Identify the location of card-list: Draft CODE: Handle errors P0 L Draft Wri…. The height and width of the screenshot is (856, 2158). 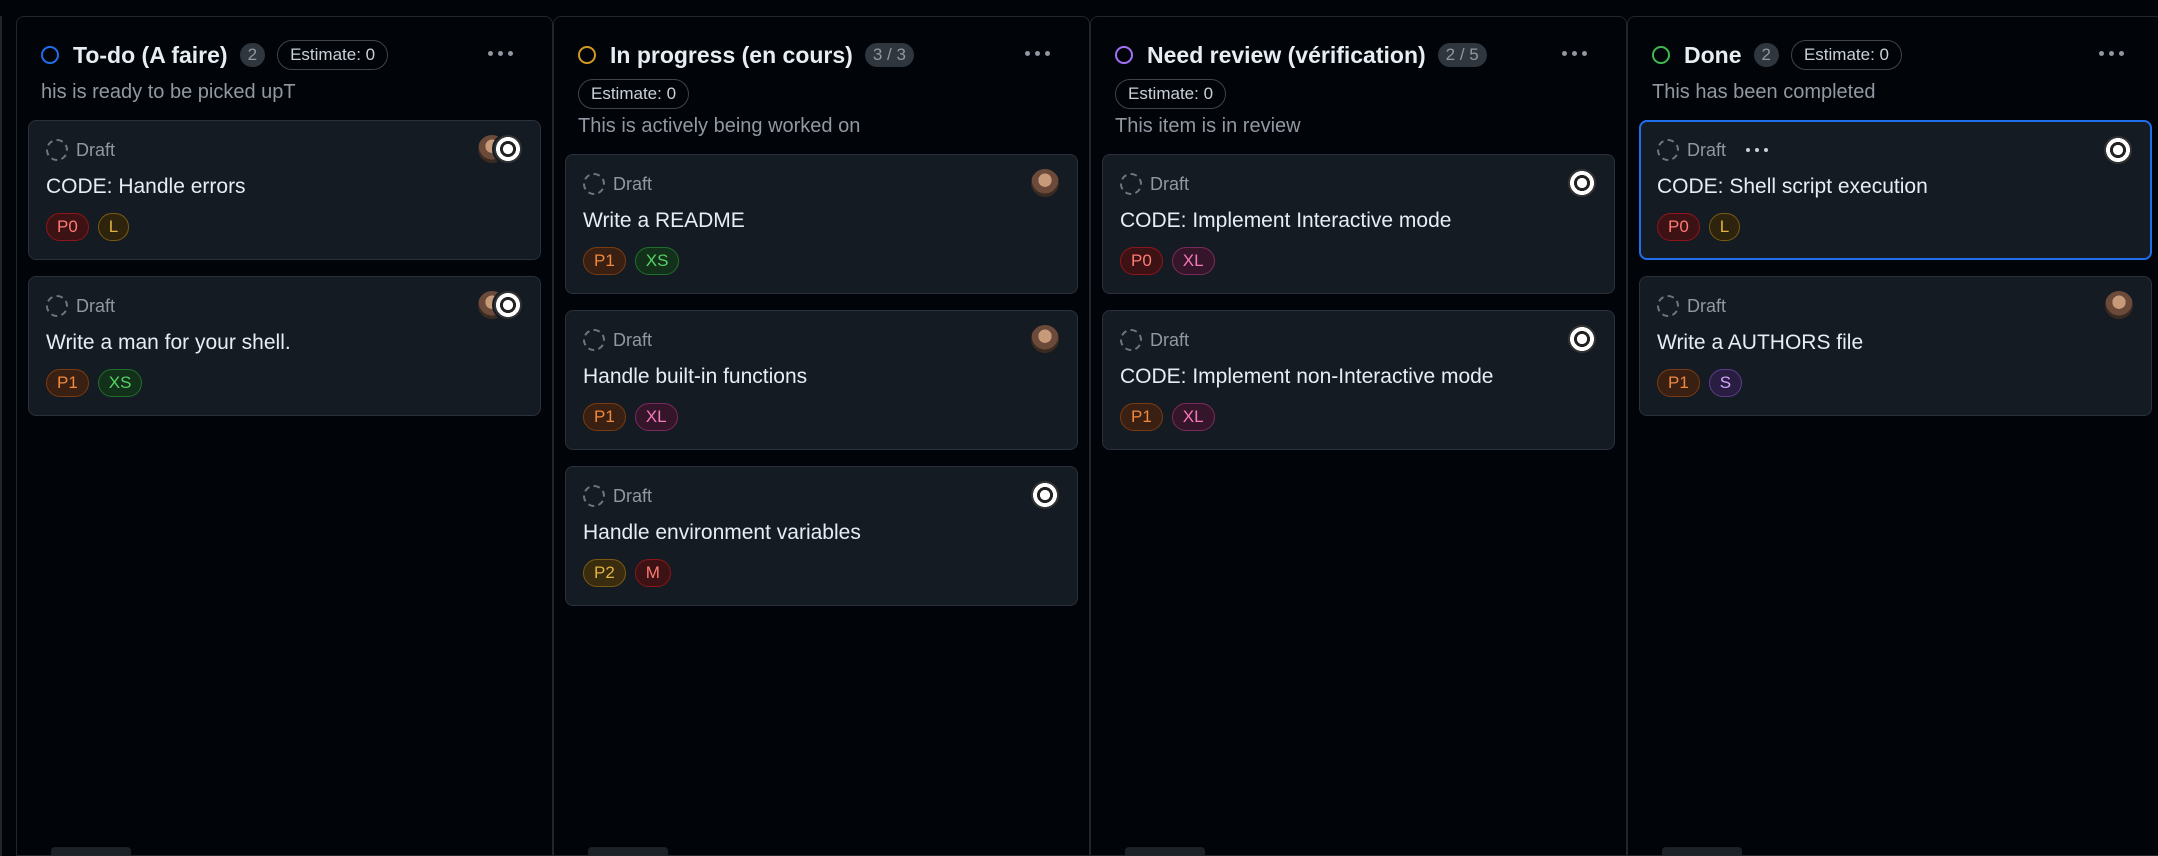
(284, 268).